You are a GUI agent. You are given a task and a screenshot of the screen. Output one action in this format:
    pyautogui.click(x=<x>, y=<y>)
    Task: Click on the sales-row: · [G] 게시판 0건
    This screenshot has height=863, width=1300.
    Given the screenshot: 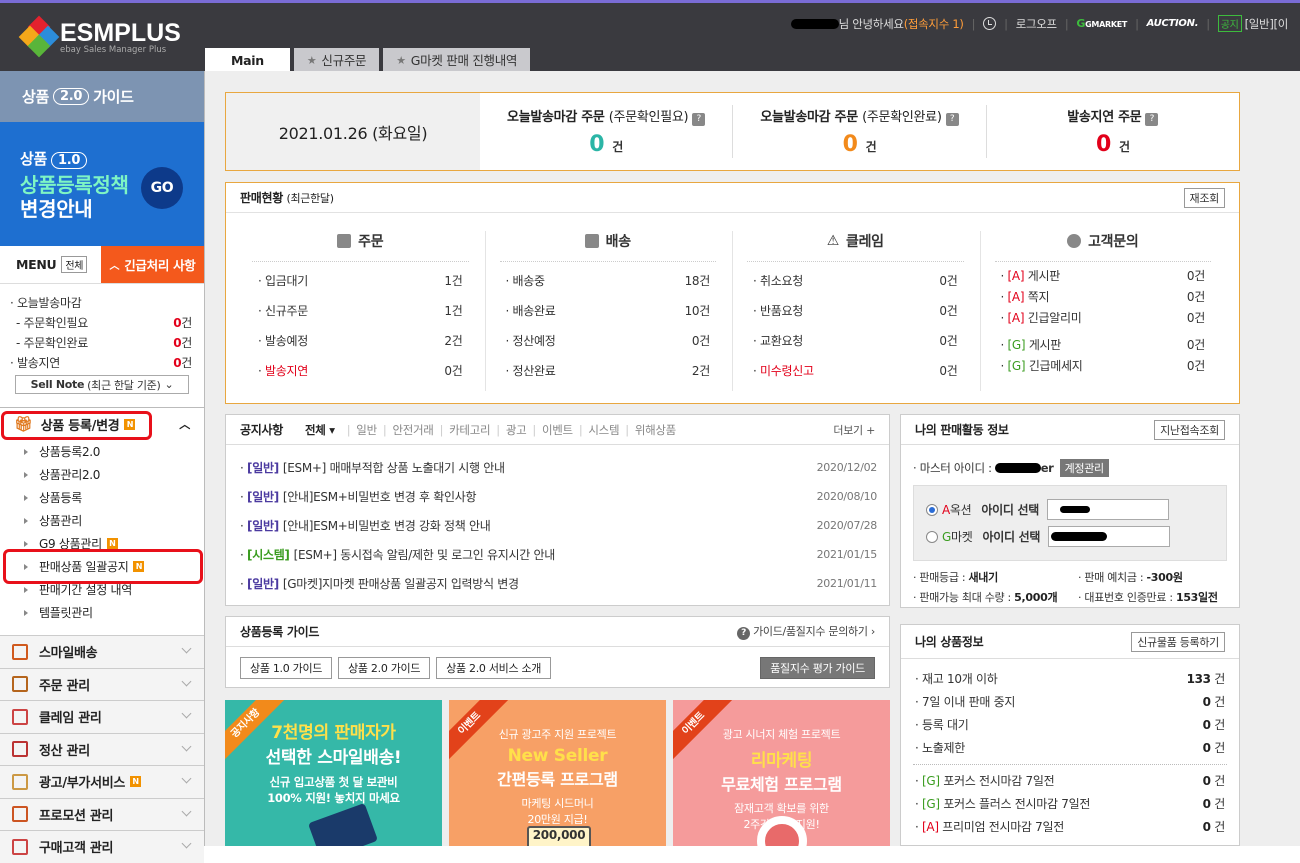 What is the action you would take?
    pyautogui.click(x=1103, y=345)
    